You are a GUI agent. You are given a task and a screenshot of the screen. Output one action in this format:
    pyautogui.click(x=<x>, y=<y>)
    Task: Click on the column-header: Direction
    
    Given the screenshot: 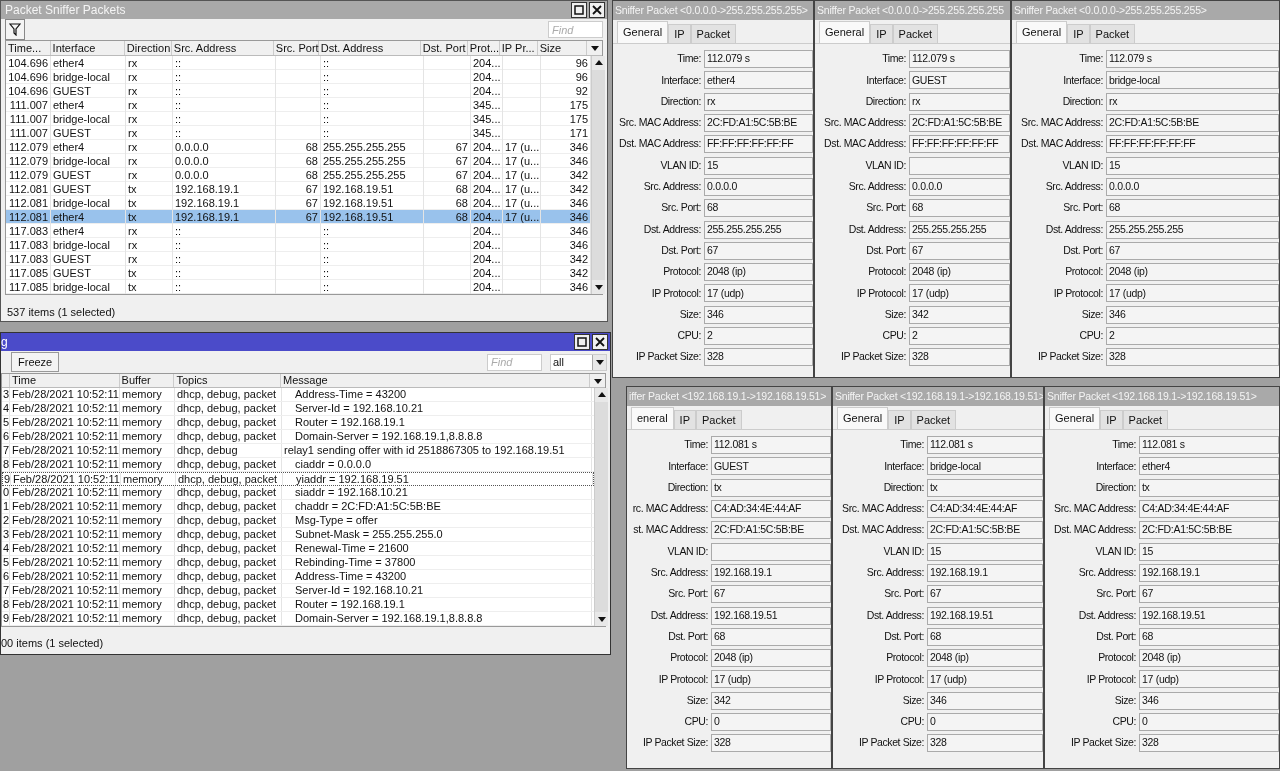 What is the action you would take?
    pyautogui.click(x=148, y=48)
    